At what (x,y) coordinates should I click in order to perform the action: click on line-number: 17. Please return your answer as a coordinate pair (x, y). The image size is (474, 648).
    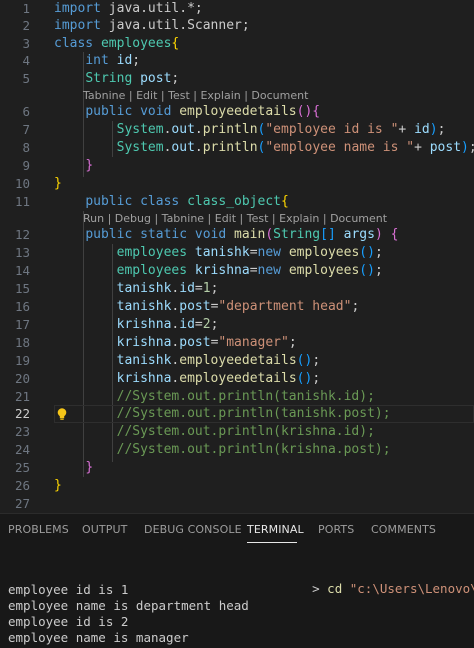
    Looking at the image, I should click on (22, 324).